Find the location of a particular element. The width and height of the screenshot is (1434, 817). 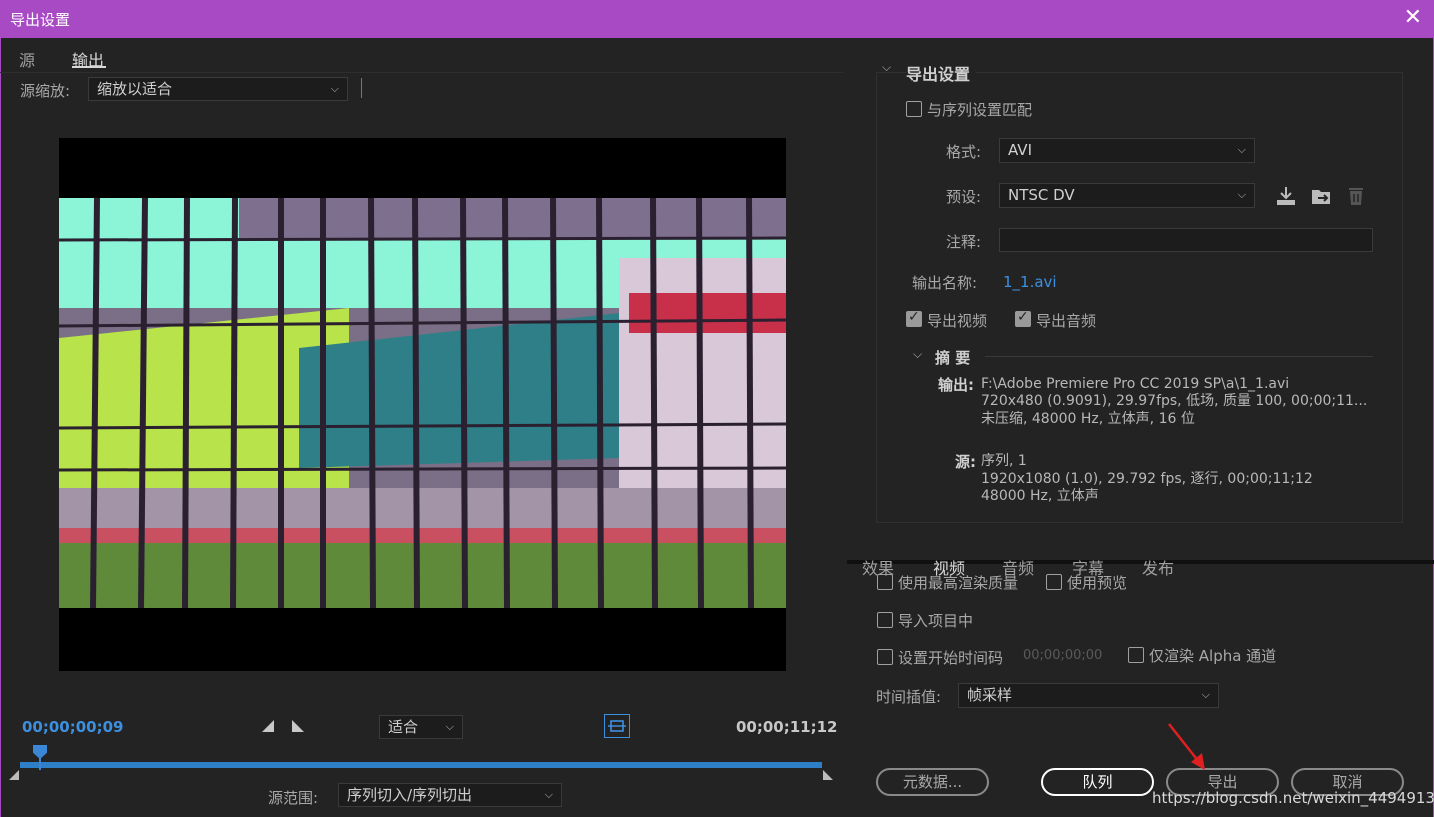

source-range-dropdown: 序列切入/序列切出 ⌵ is located at coordinates (450, 795).